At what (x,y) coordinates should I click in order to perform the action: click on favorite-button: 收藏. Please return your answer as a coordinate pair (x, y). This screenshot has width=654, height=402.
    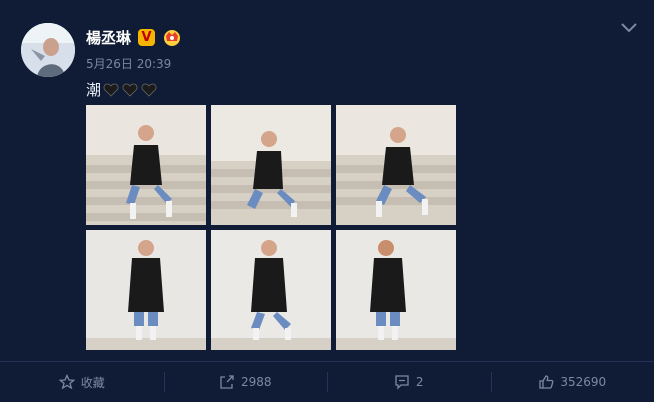
    Looking at the image, I should click on (82, 382).